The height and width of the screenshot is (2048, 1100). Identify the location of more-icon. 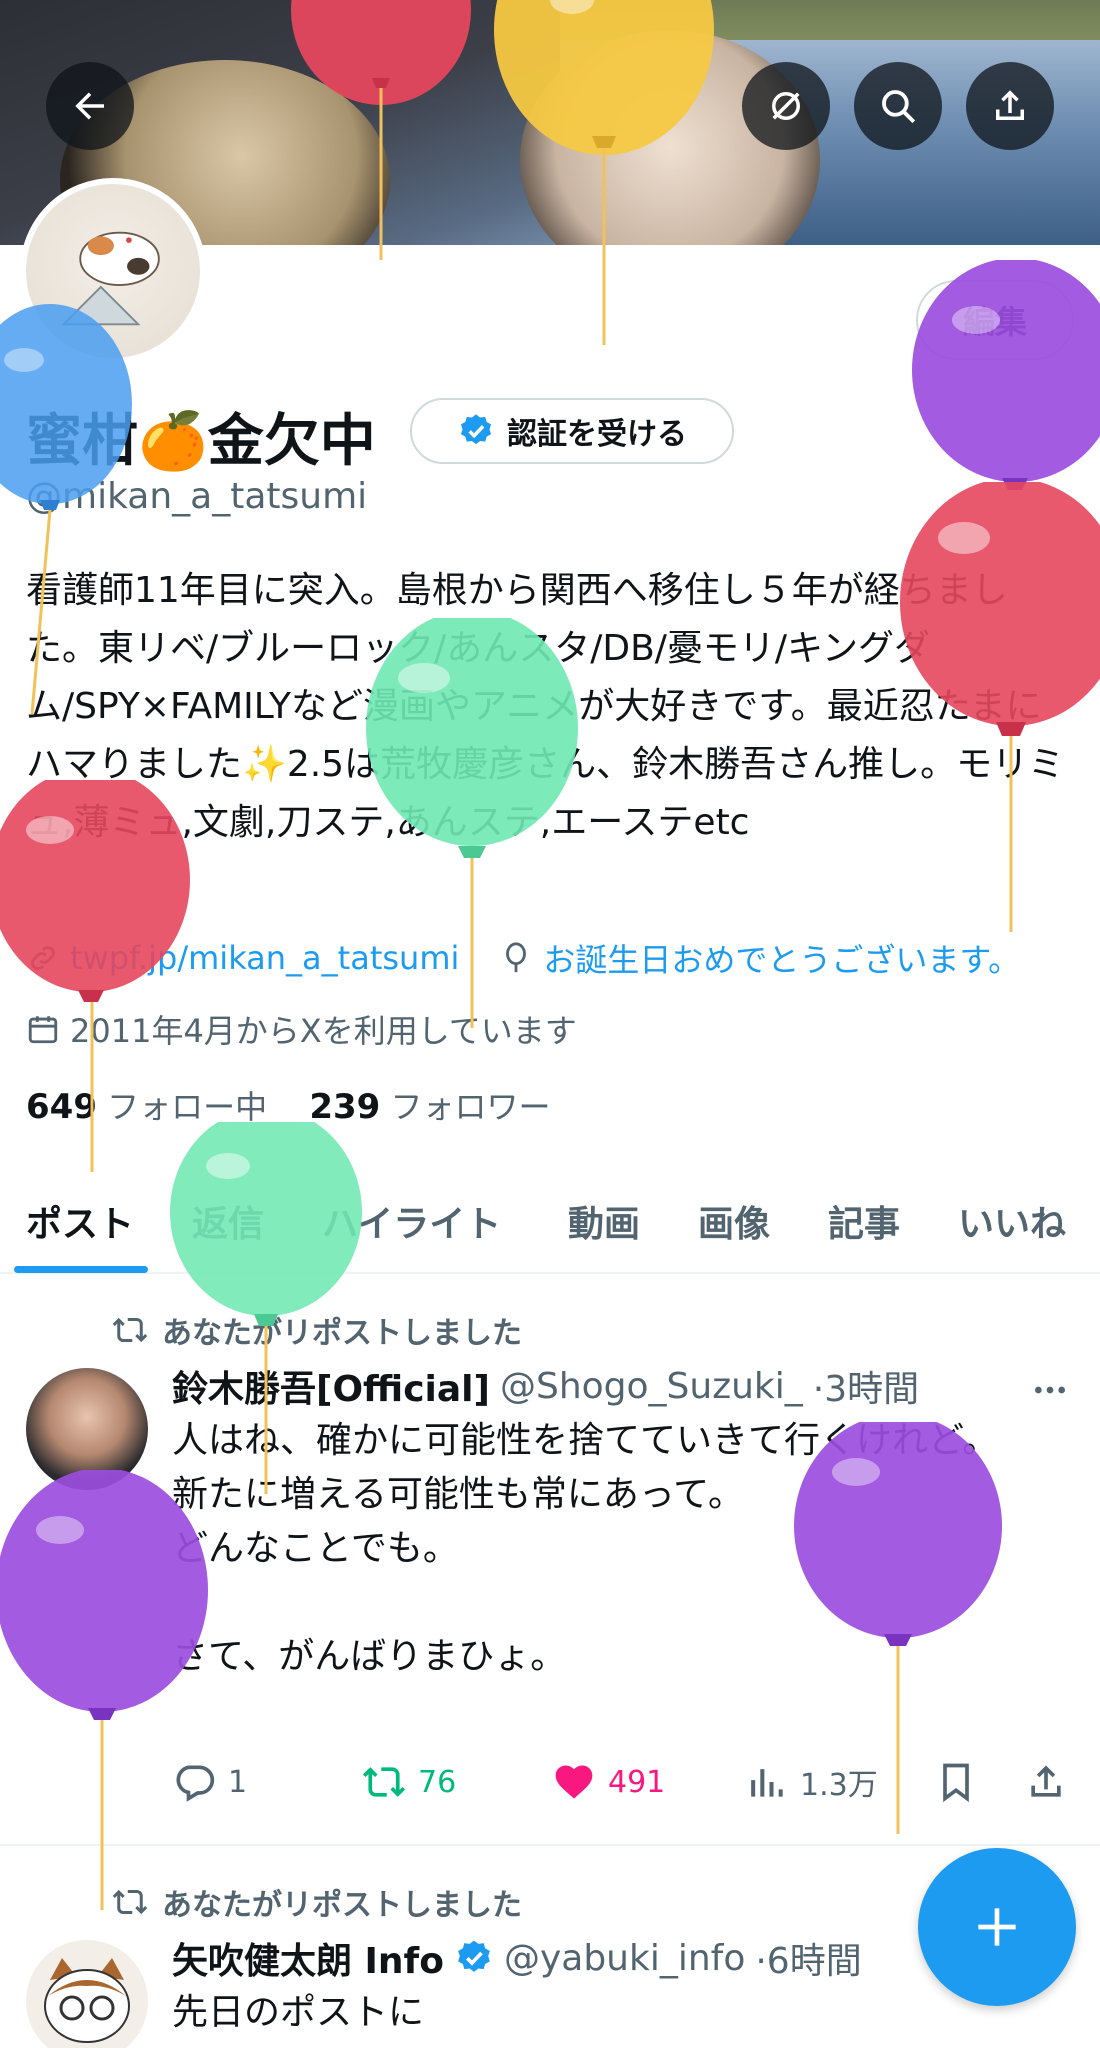
(1050, 1390).